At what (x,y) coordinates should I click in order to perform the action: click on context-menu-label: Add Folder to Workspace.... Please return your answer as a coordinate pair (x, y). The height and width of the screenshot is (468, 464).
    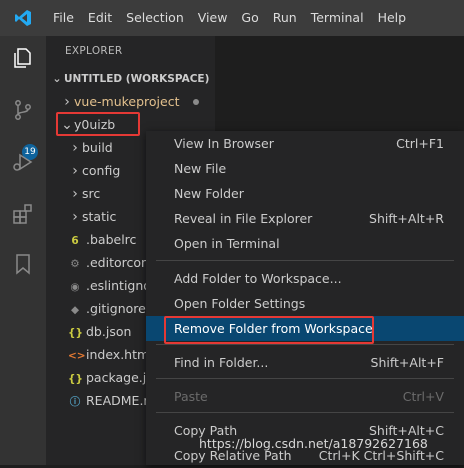
    Looking at the image, I should click on (258, 278).